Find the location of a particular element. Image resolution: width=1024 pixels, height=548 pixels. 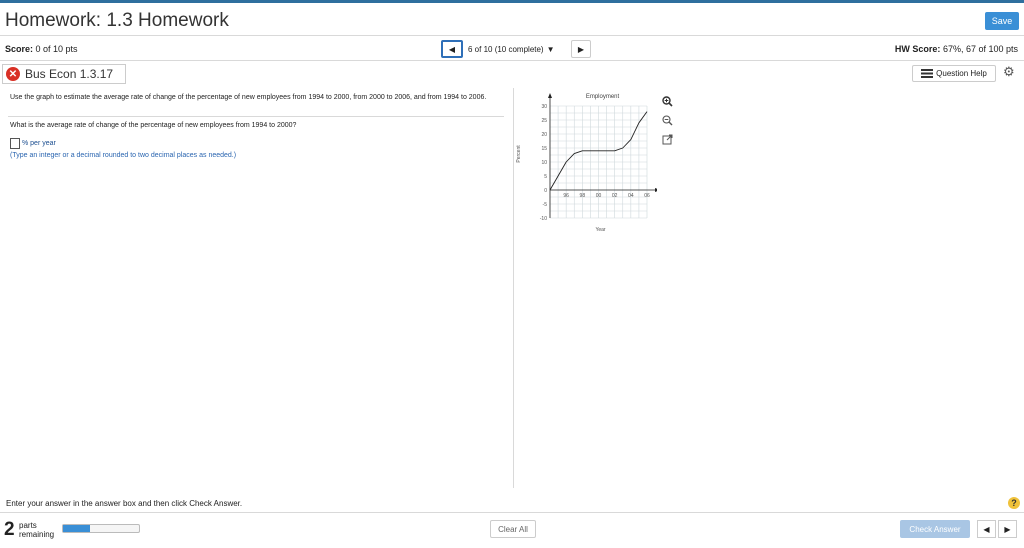

y-tick-label: -10 is located at coordinates (543, 219).